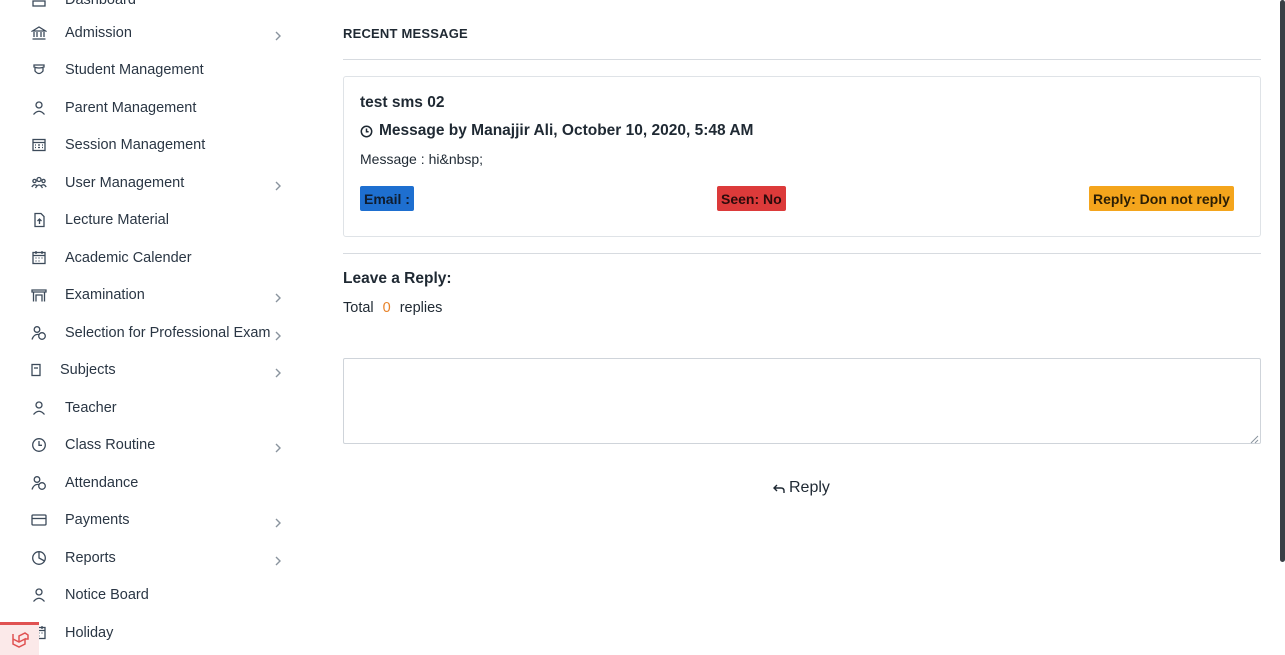 The width and height of the screenshot is (1285, 655). Describe the element at coordinates (134, 70) in the screenshot. I see `sidebar-item-label: Student Management` at that location.